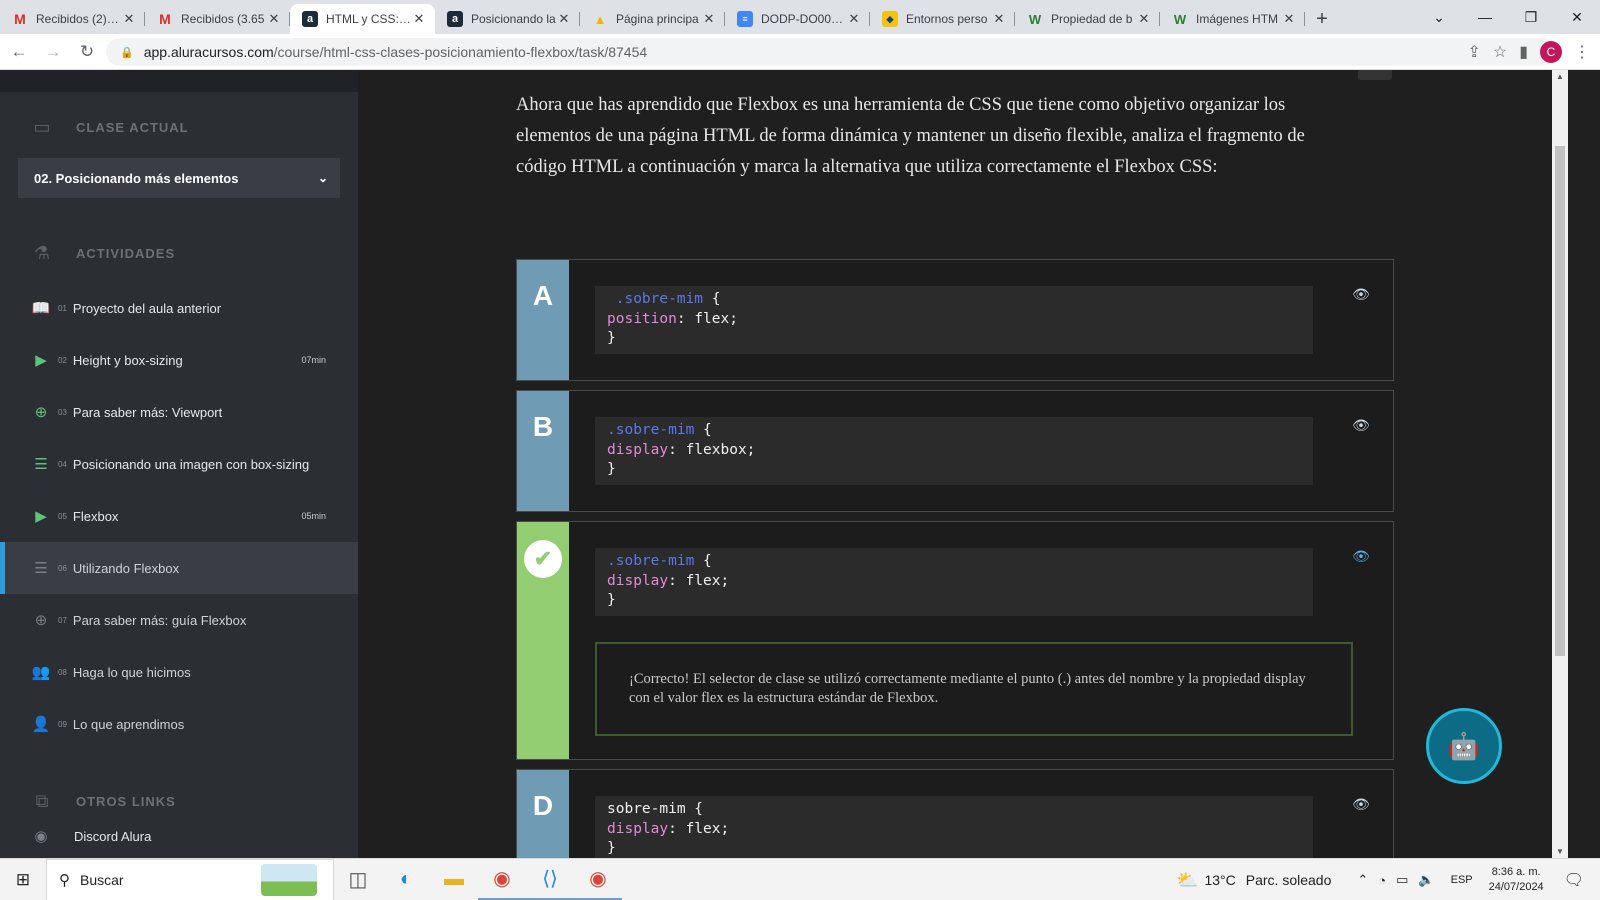 The width and height of the screenshot is (1600, 900). Describe the element at coordinates (179, 724) in the screenshot. I see `activity-item: 👤 09 Lo que aprendimos` at that location.